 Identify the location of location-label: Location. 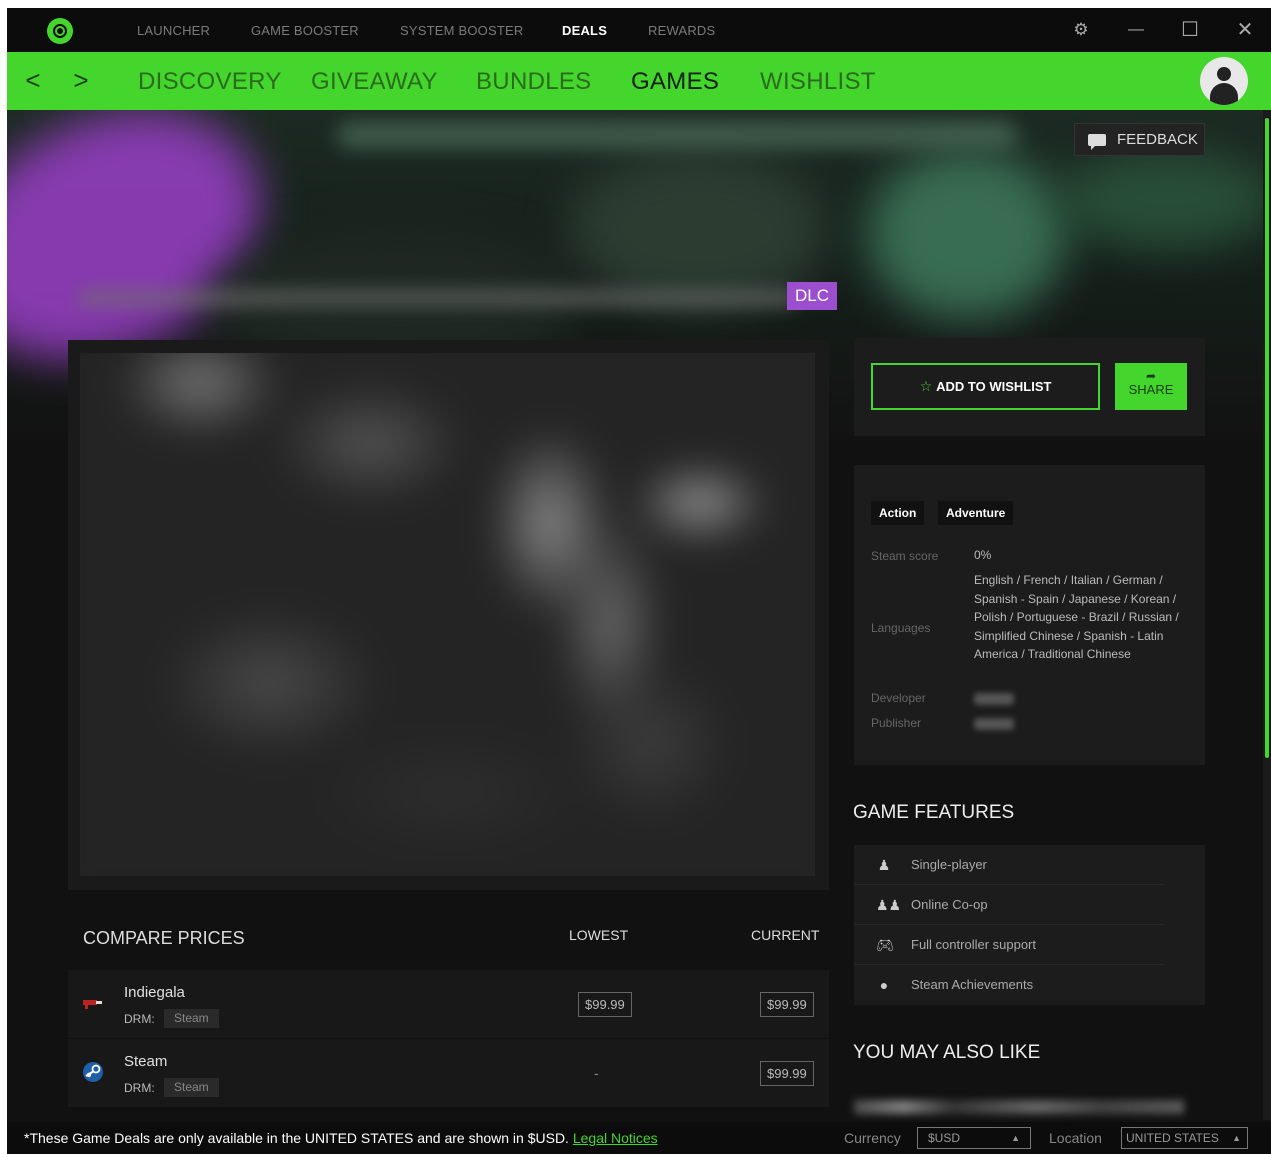
(1075, 1138).